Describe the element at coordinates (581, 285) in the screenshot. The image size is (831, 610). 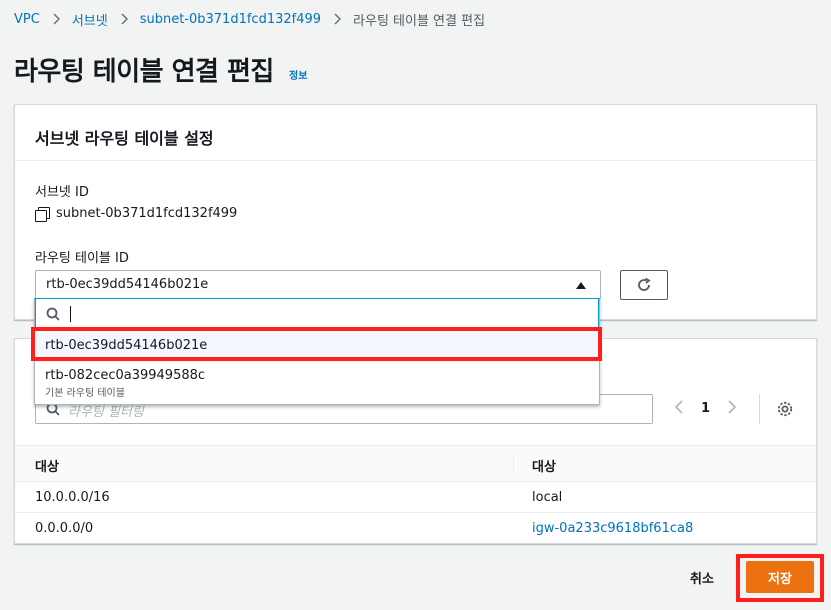
I see `caret-up-icon` at that location.